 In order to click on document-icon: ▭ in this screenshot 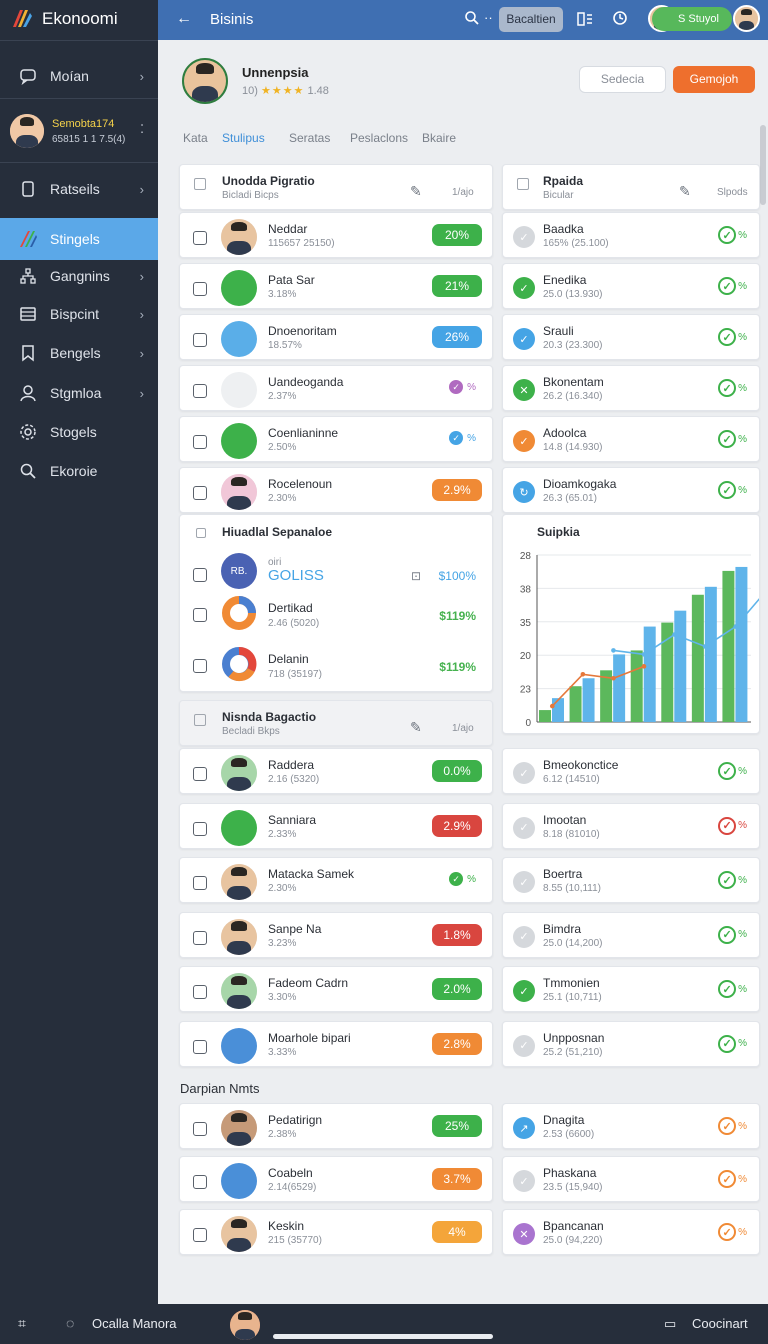, I will do `click(670, 1324)`.